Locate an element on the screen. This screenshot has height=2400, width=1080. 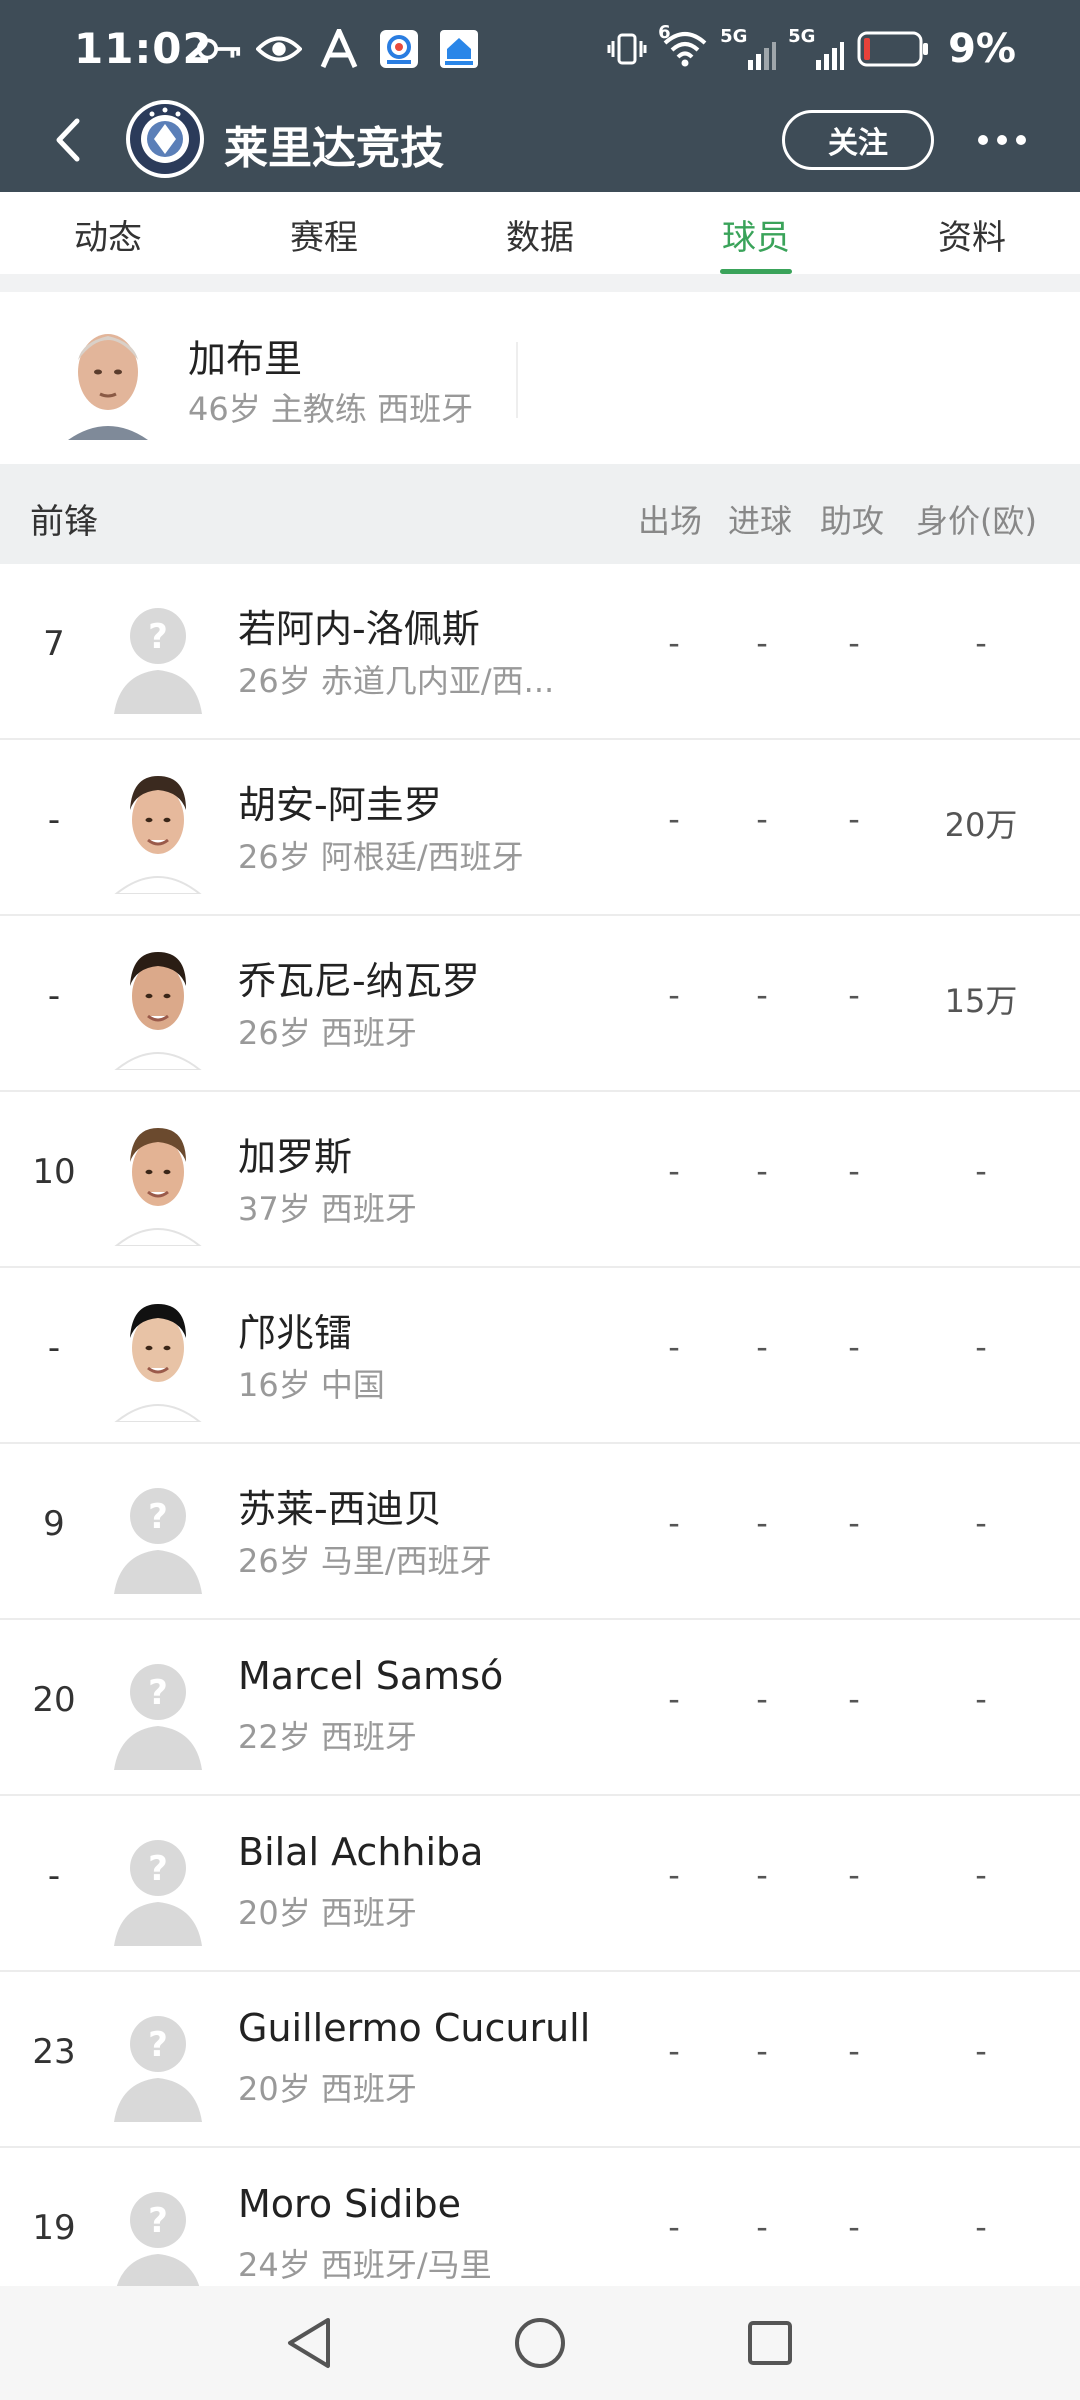
player-market-value: 20万 is located at coordinates (981, 825).